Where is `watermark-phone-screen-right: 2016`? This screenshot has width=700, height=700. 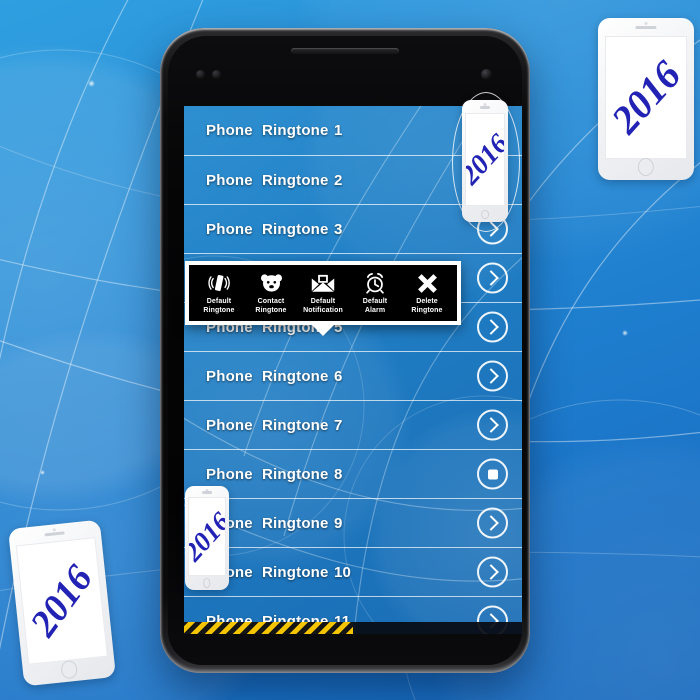 watermark-phone-screen-right: 2016 is located at coordinates (485, 161).